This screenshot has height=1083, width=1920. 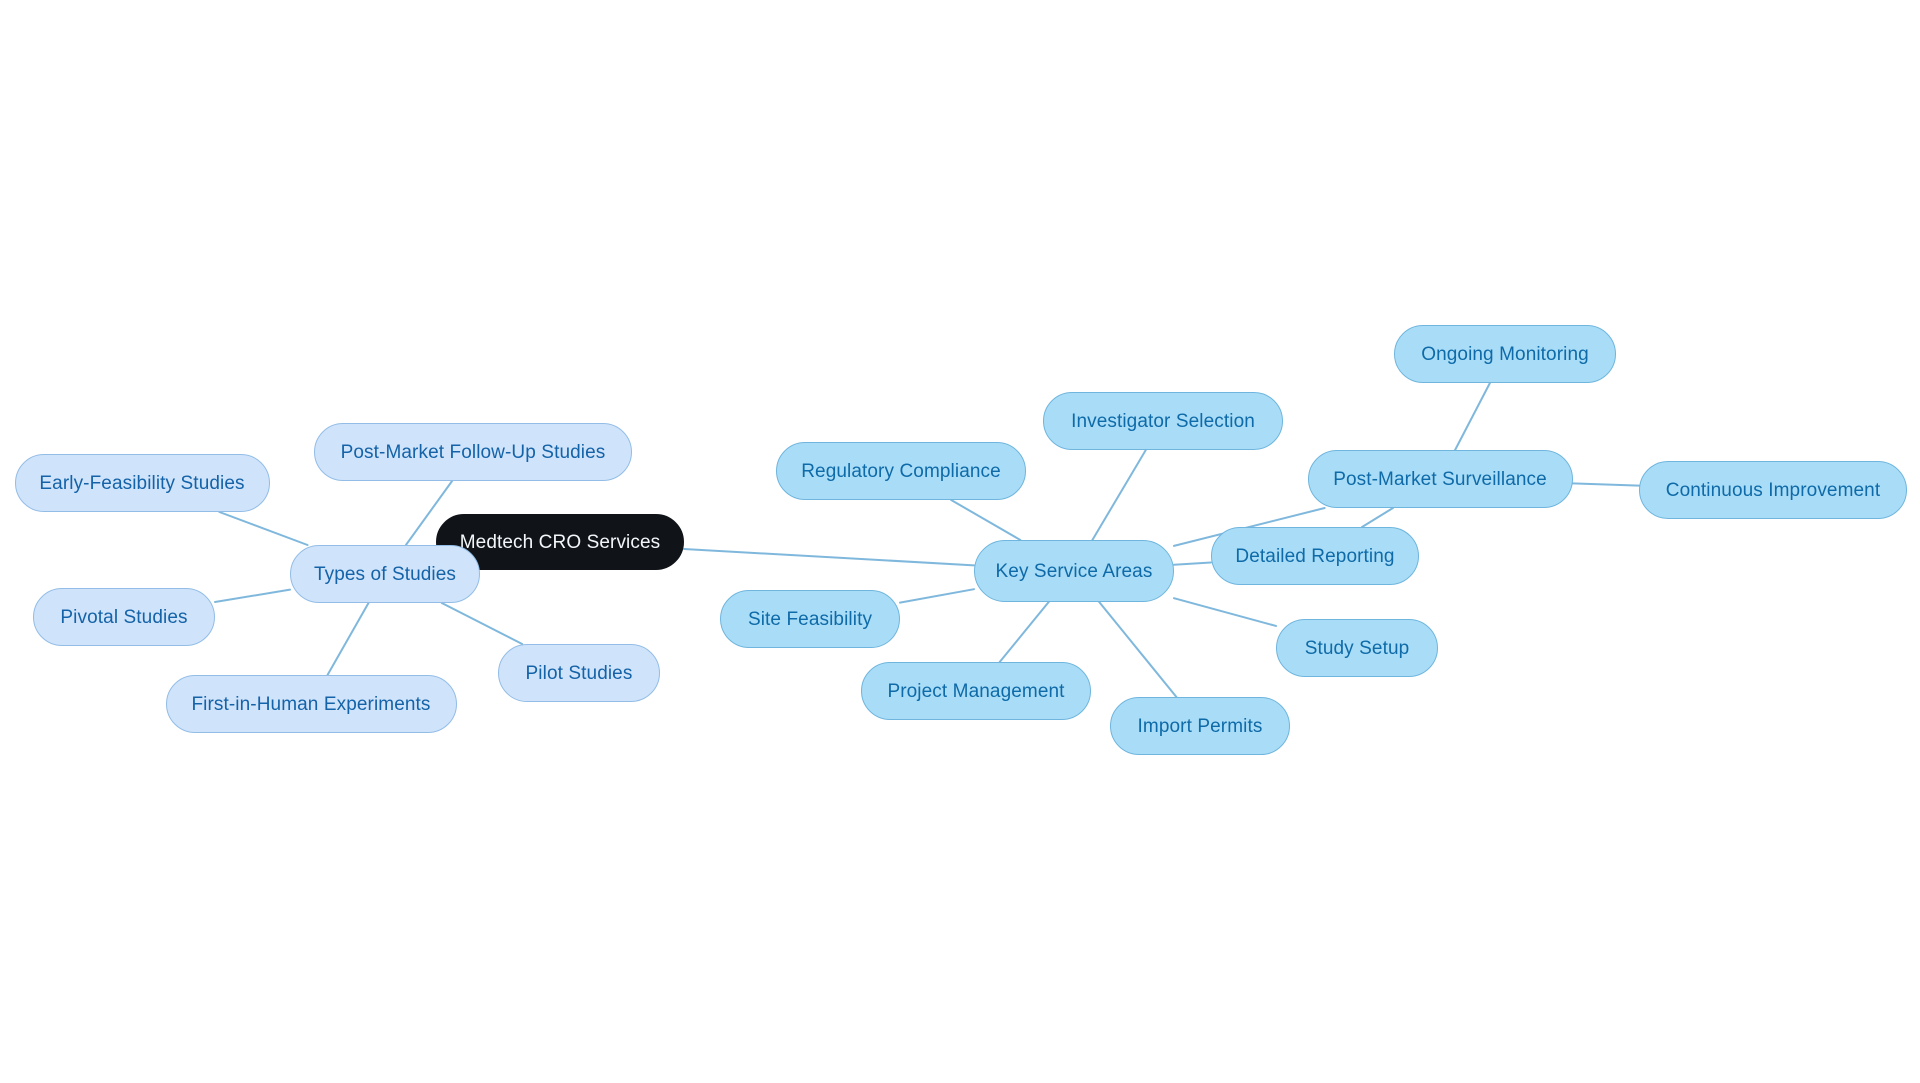 I want to click on mindmap-node-label: Types of Studies, so click(x=385, y=574).